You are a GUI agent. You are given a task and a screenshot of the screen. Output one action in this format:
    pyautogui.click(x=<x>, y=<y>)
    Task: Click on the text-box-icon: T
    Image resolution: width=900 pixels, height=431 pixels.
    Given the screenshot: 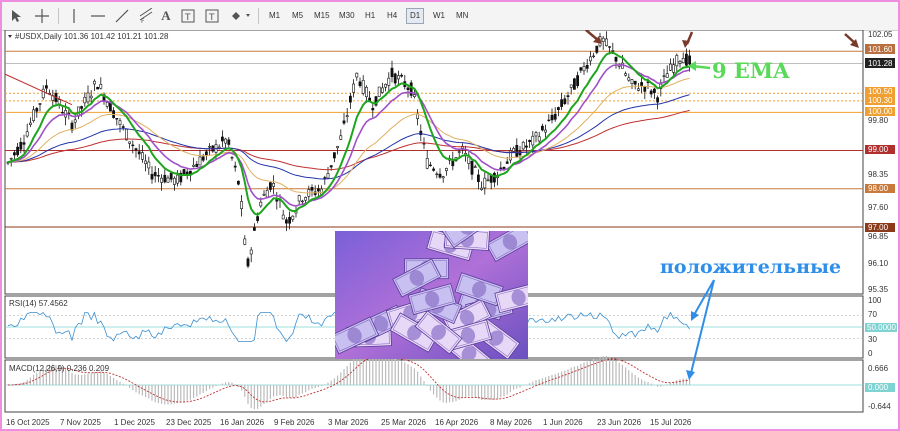 What is the action you would take?
    pyautogui.click(x=212, y=16)
    